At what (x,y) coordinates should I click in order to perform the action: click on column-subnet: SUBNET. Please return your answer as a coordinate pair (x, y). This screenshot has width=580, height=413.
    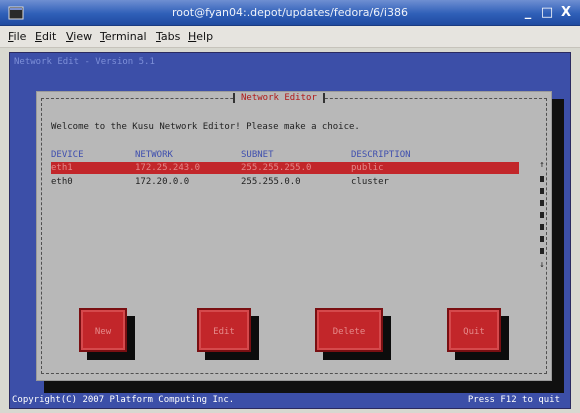
    Looking at the image, I should click on (257, 155).